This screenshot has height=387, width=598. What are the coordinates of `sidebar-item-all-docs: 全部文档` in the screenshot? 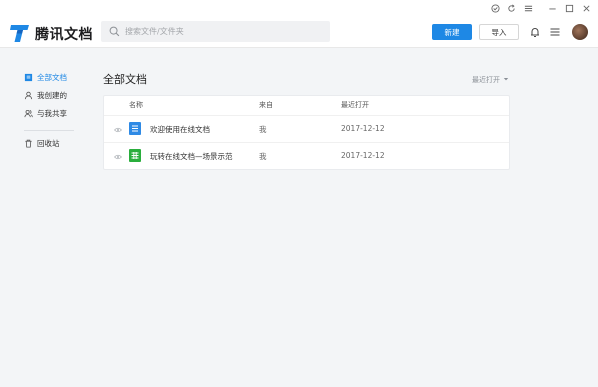 It's located at (45, 77).